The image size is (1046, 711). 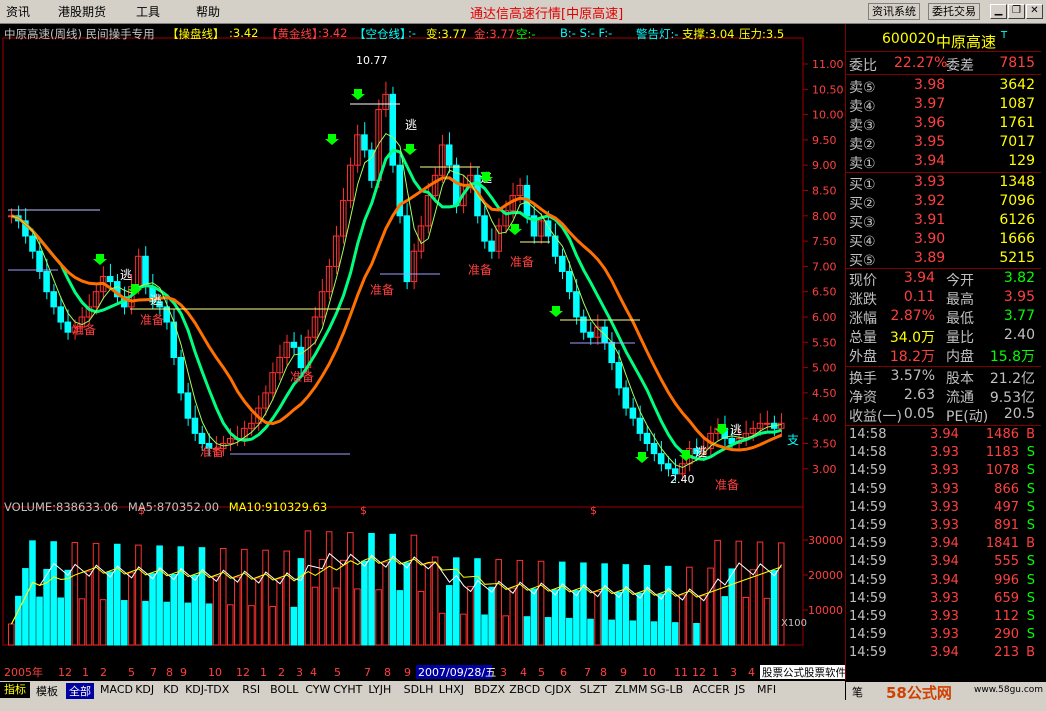 I want to click on indicator-lhxj: LHXJ, so click(x=451, y=689).